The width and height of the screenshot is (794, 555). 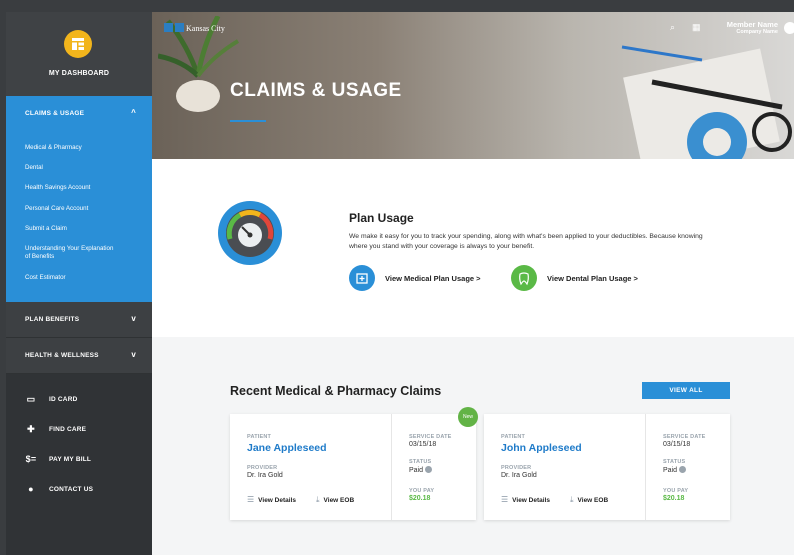 I want to click on patient-name: John Appleseed, so click(x=541, y=448).